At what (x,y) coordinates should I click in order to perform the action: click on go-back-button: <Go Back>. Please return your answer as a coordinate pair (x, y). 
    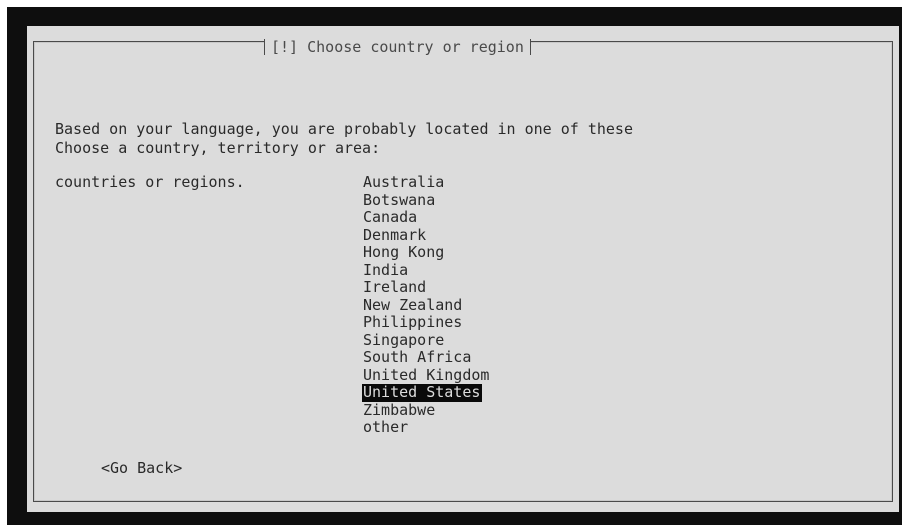
    Looking at the image, I should click on (141, 468).